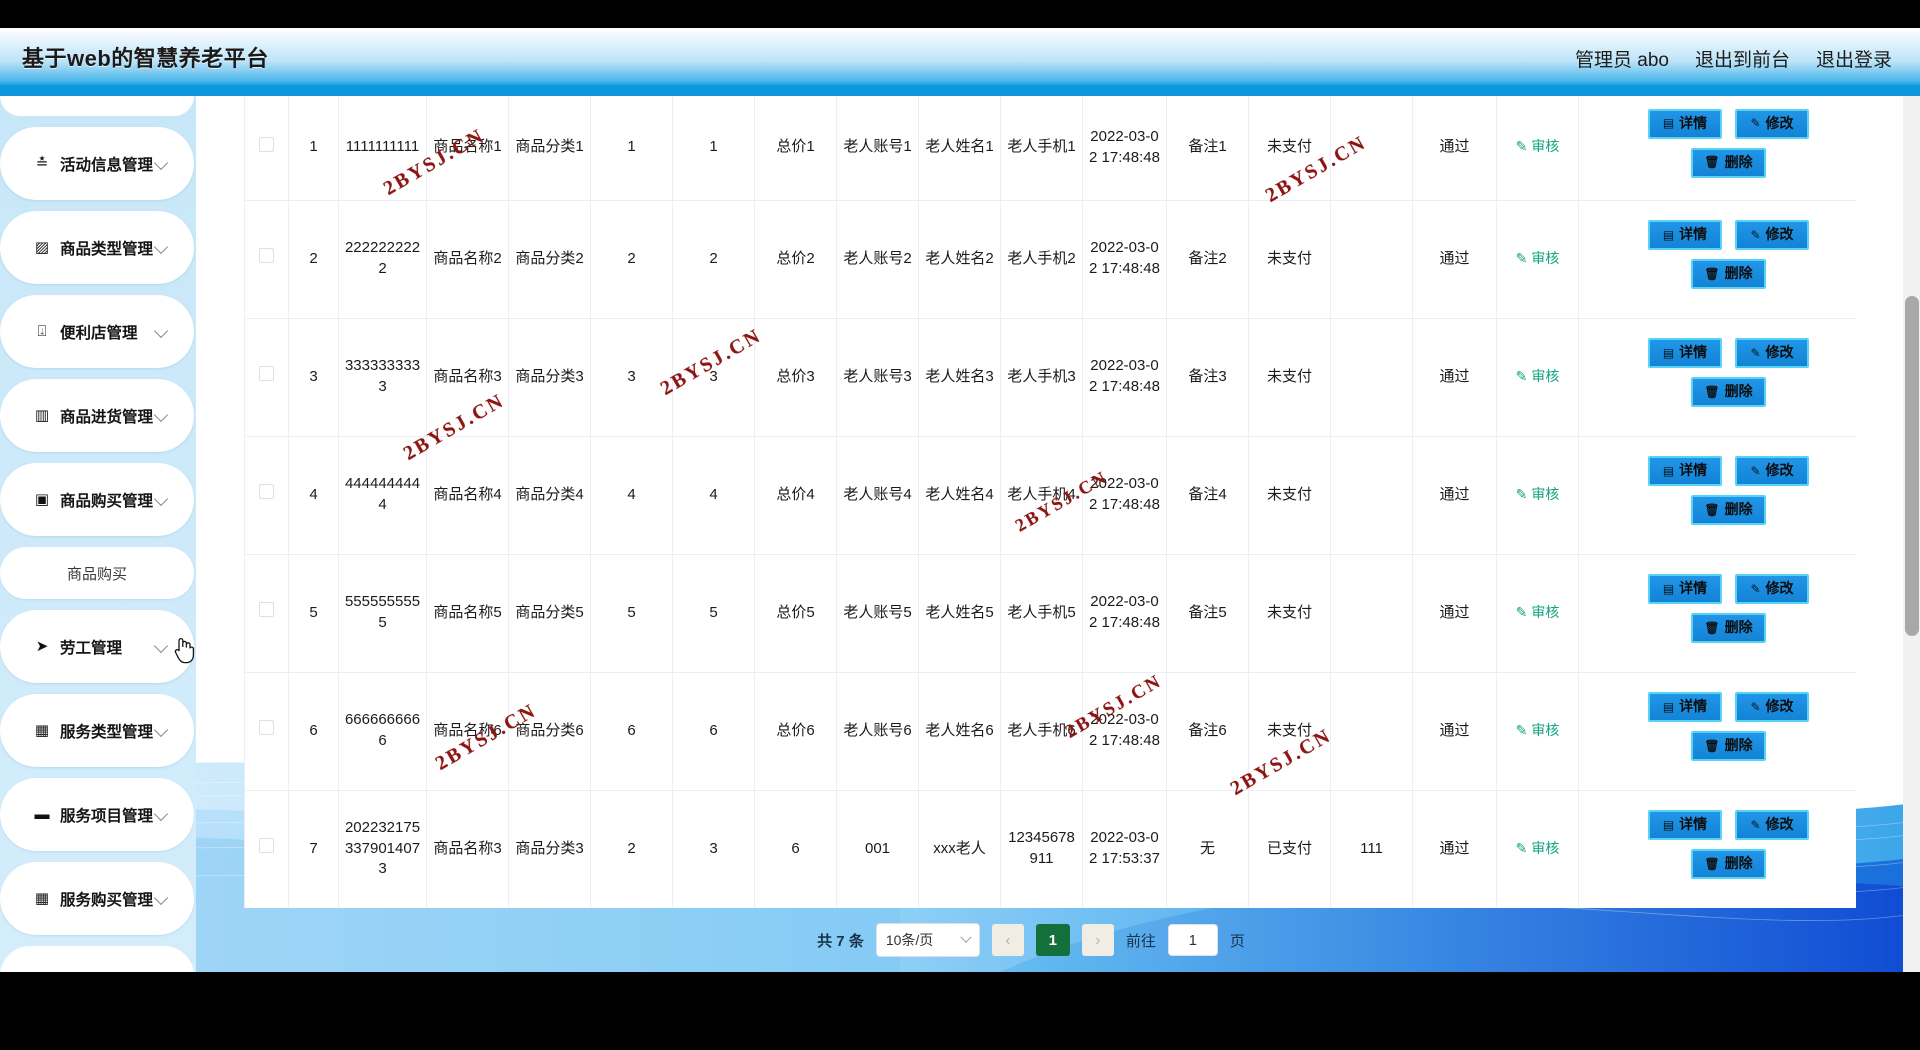 The image size is (1920, 1050). What do you see at coordinates (549, 377) in the screenshot?
I see `cell-goods-type: 商品分类3` at bounding box center [549, 377].